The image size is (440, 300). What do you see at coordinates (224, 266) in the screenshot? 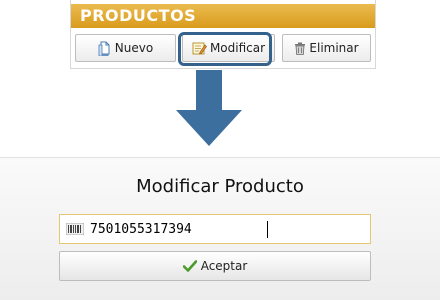
I see `aceptar-label: Aceptar` at bounding box center [224, 266].